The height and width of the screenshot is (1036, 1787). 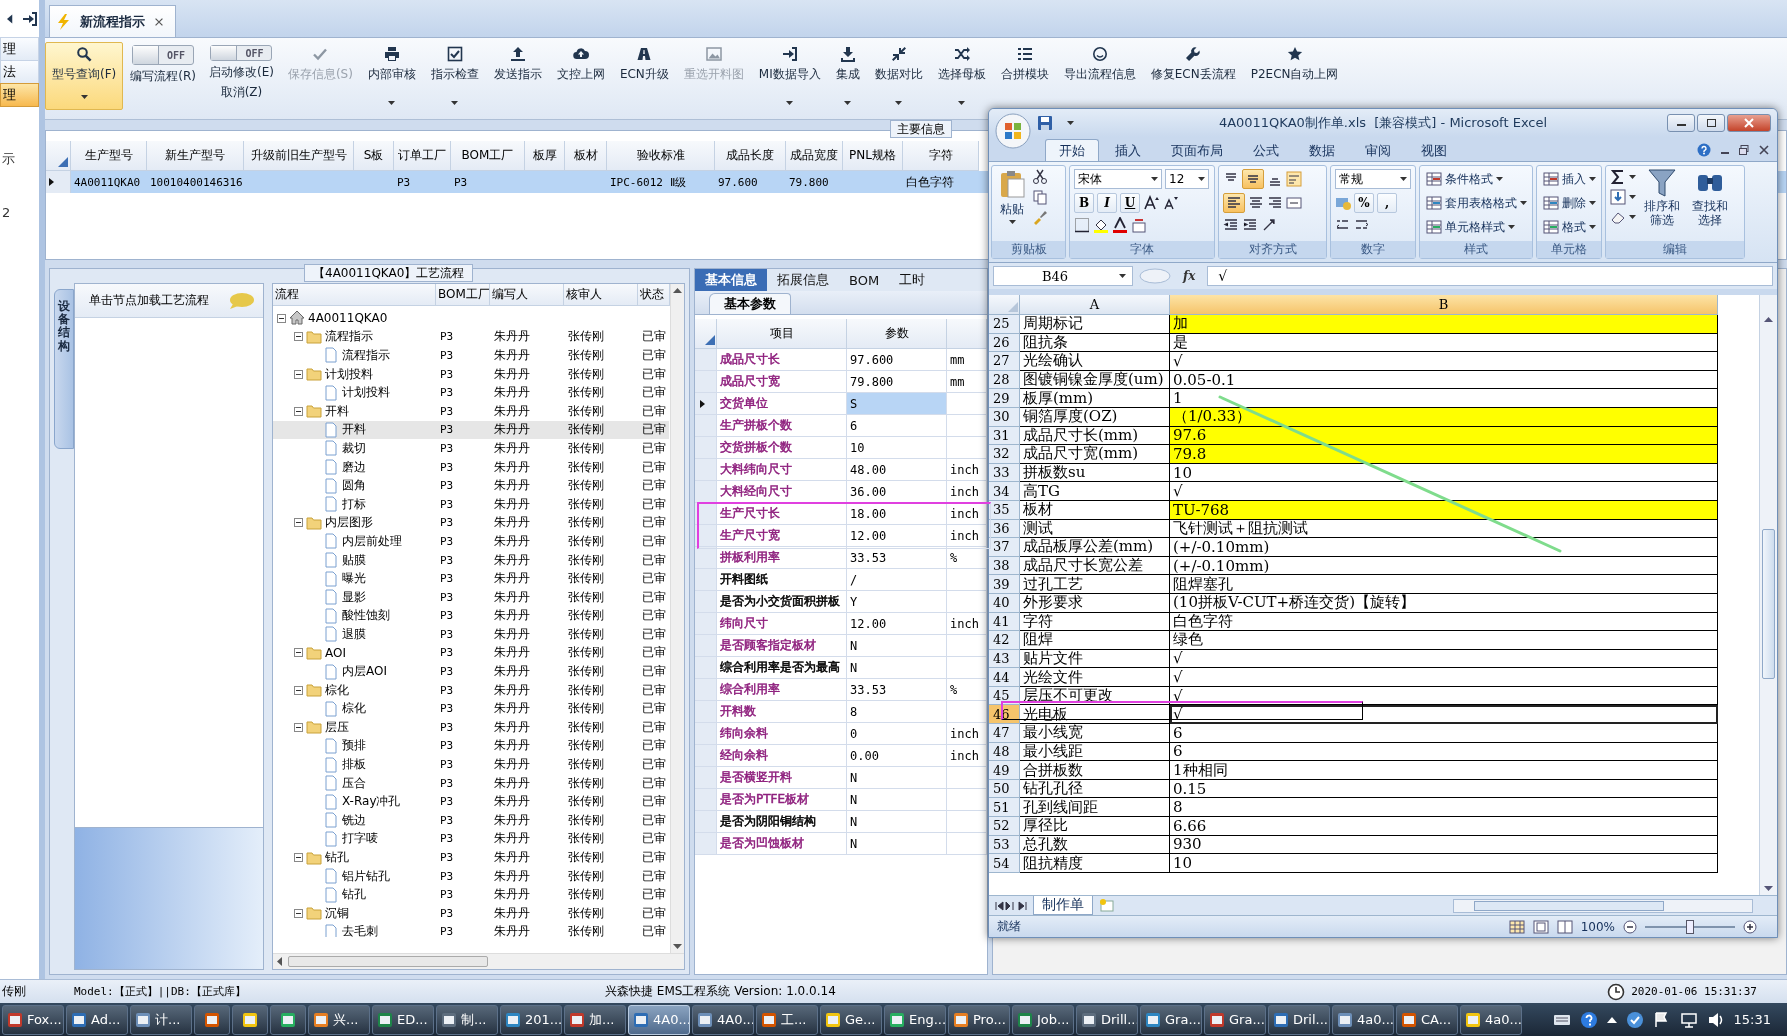 What do you see at coordinates (864, 280) in the screenshot?
I see `tab: BOM` at bounding box center [864, 280].